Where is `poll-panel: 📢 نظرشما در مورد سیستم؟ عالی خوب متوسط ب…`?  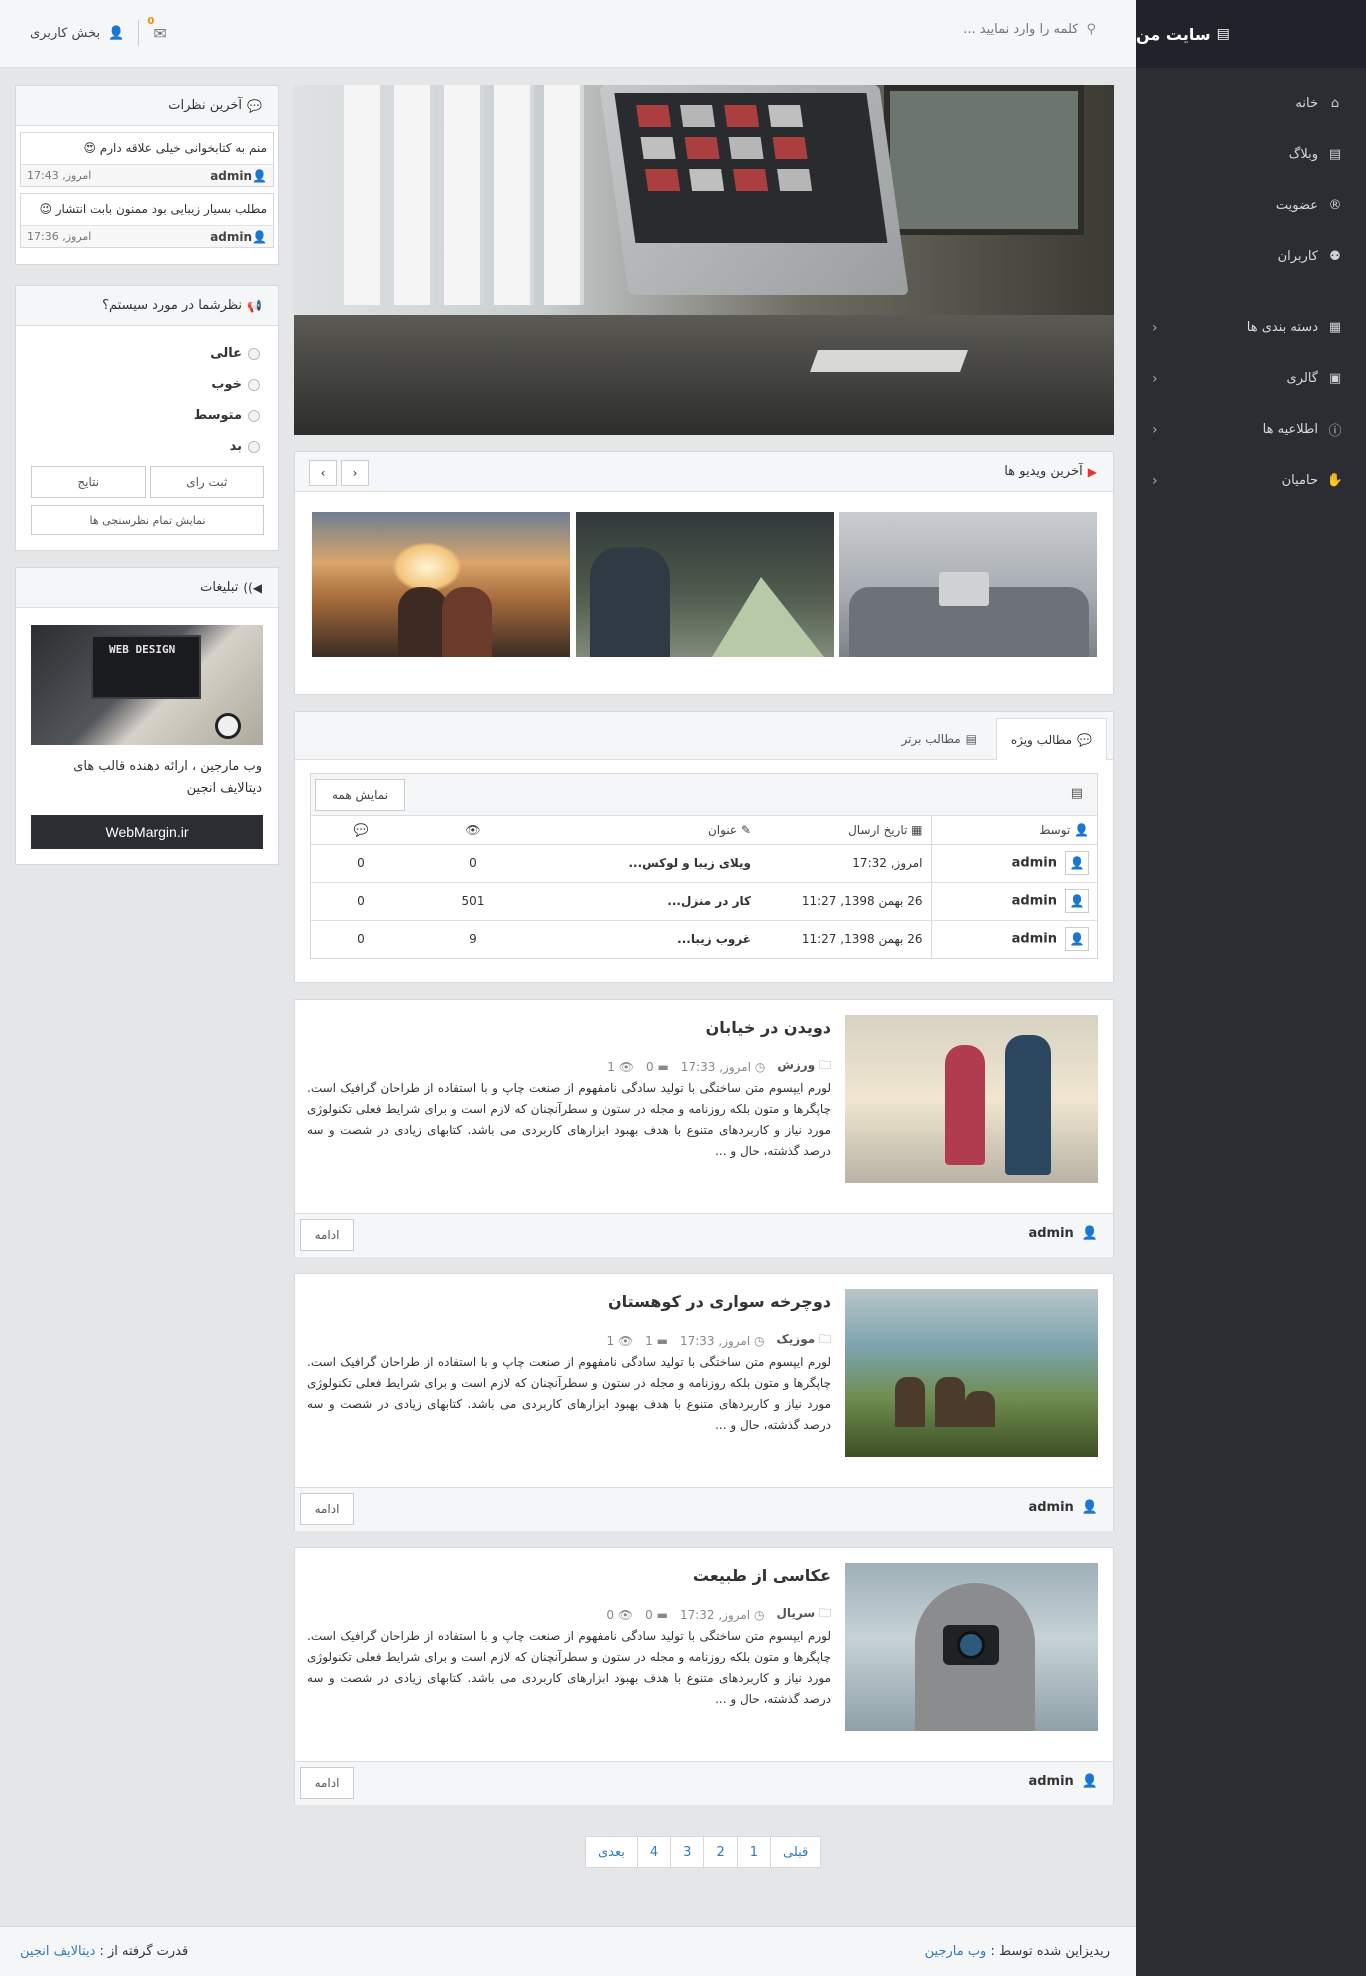
poll-panel: 📢 نظرشما در مورد سیستم؟ عالی خوب متوسط ب… is located at coordinates (147, 418).